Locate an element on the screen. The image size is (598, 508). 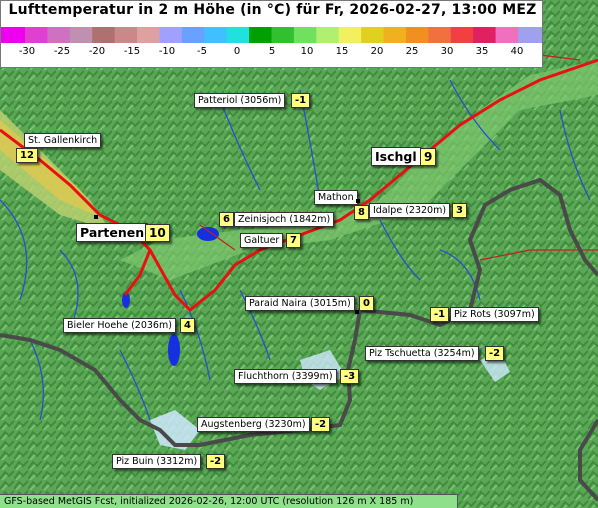
location-label: Paraid Naira (3015m) is located at coordinates (300, 303).